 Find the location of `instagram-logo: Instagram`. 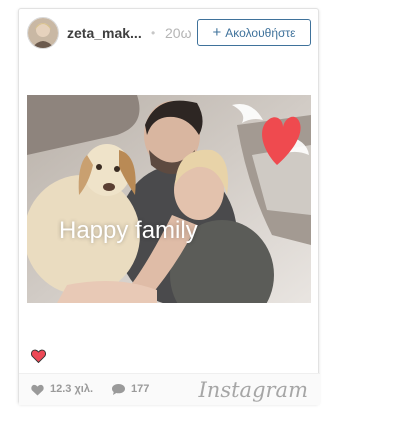

instagram-logo: Instagram is located at coordinates (253, 390).